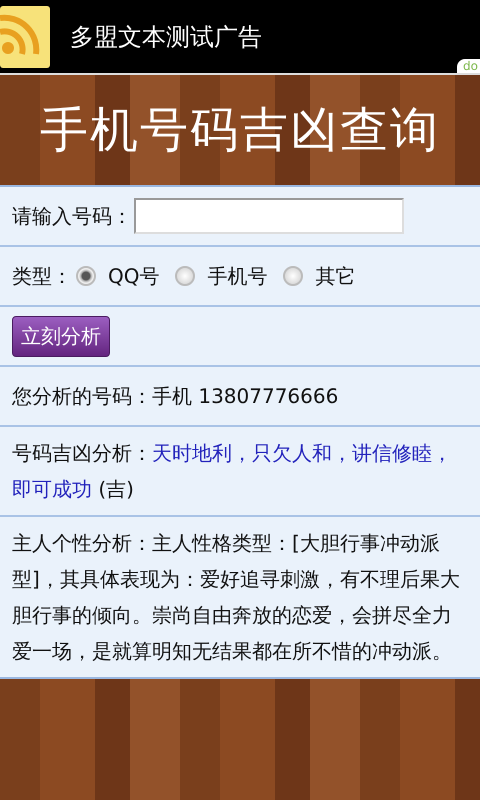  Describe the element at coordinates (72, 216) in the screenshot. I see `field-label: 请输入号码：` at that location.